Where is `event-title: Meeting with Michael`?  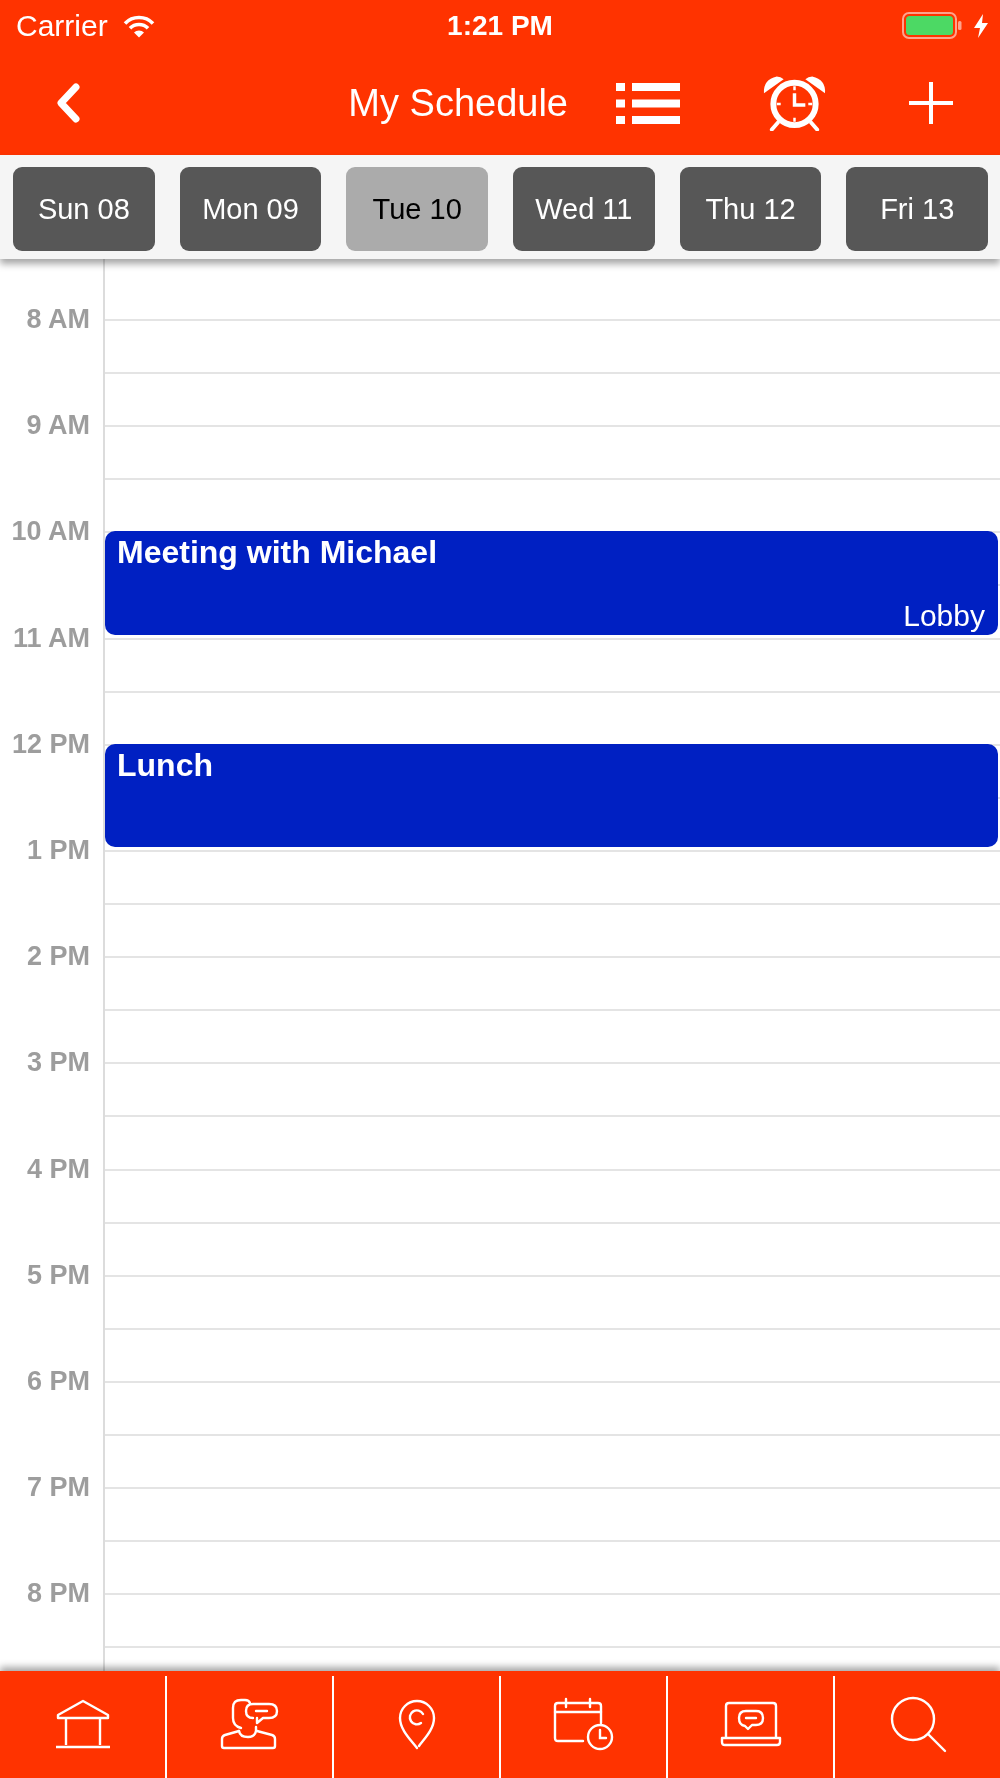 event-title: Meeting with Michael is located at coordinates (277, 553).